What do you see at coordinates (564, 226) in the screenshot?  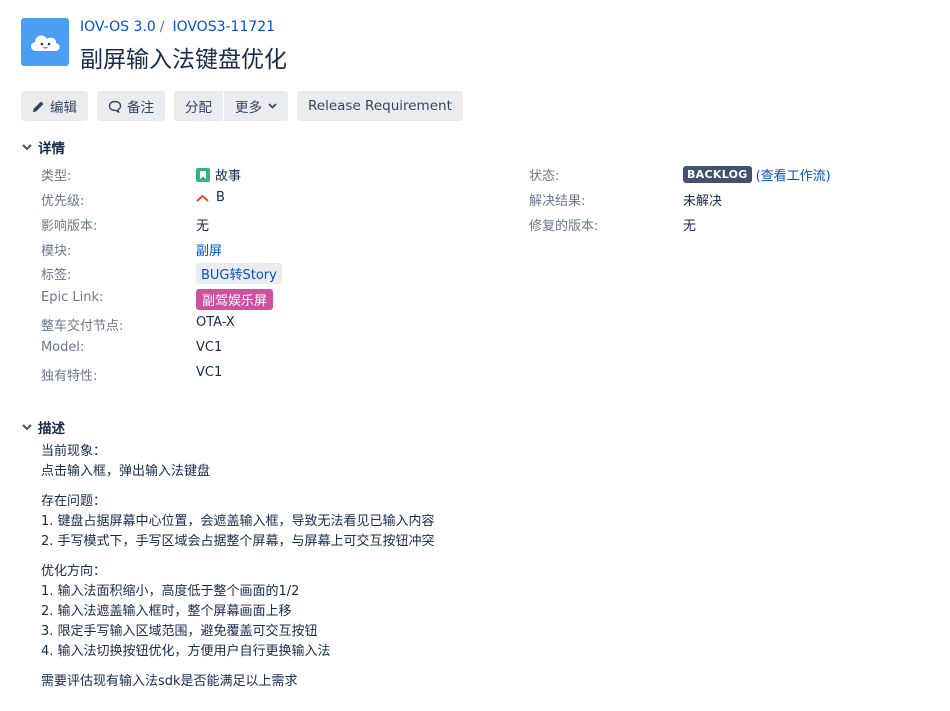 I see `fix-version-label: 修复的版本:` at bounding box center [564, 226].